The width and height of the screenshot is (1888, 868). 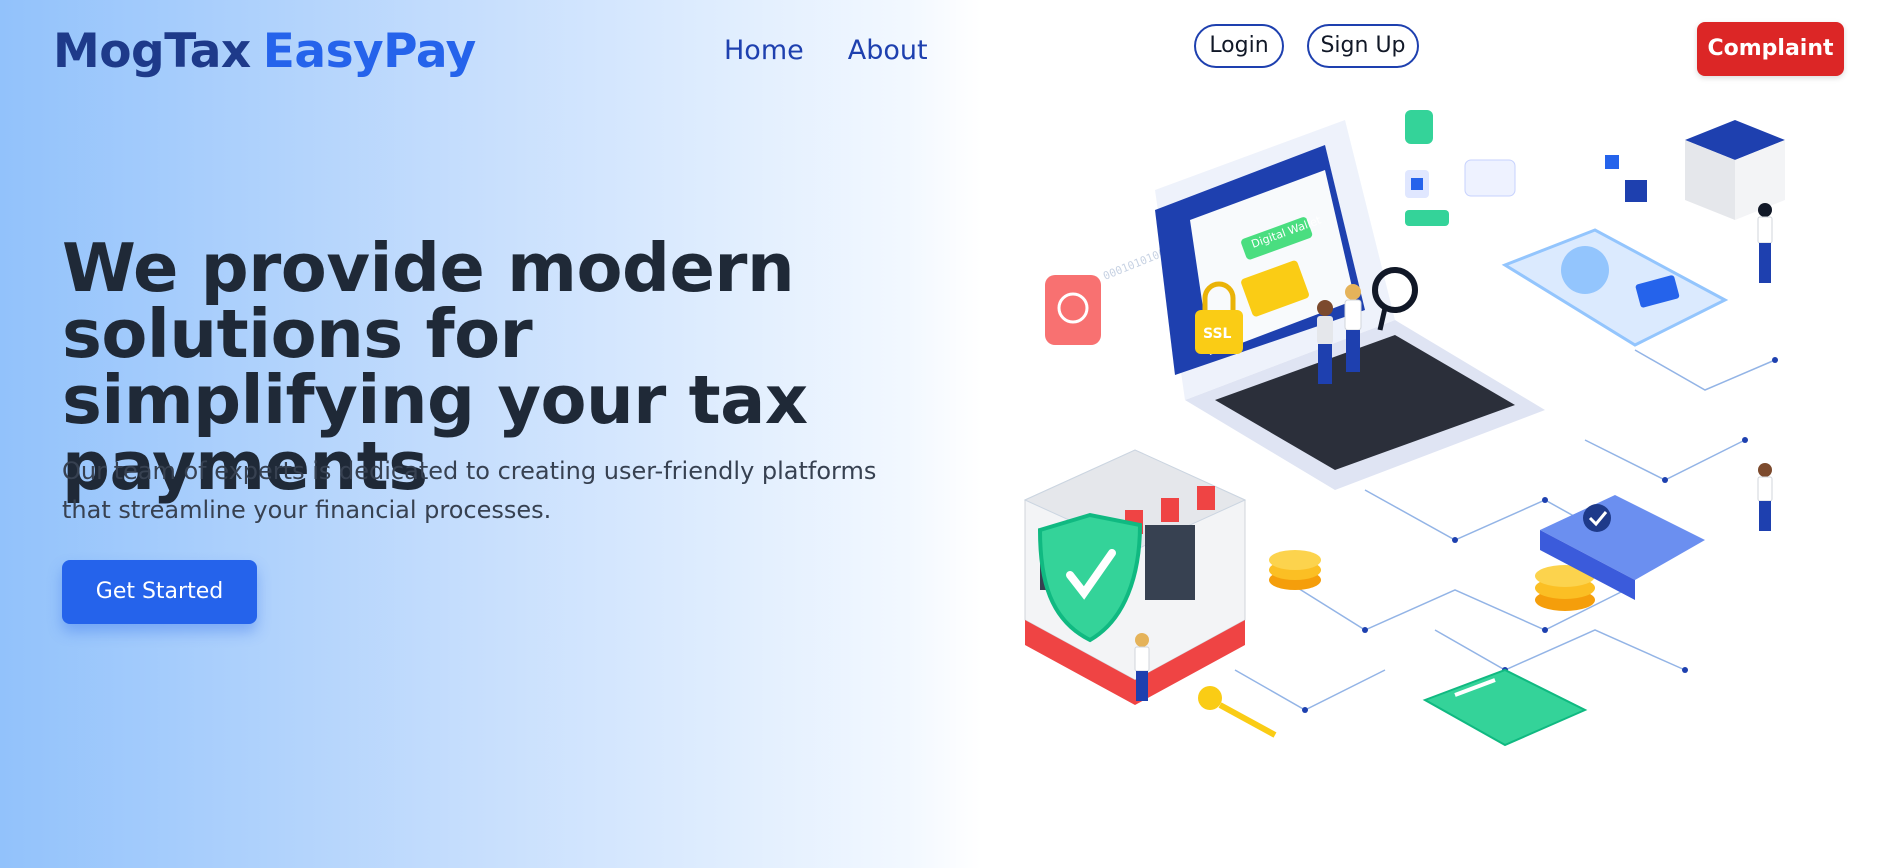 I want to click on brand-logo: MogTax EasyPay, so click(x=264, y=52).